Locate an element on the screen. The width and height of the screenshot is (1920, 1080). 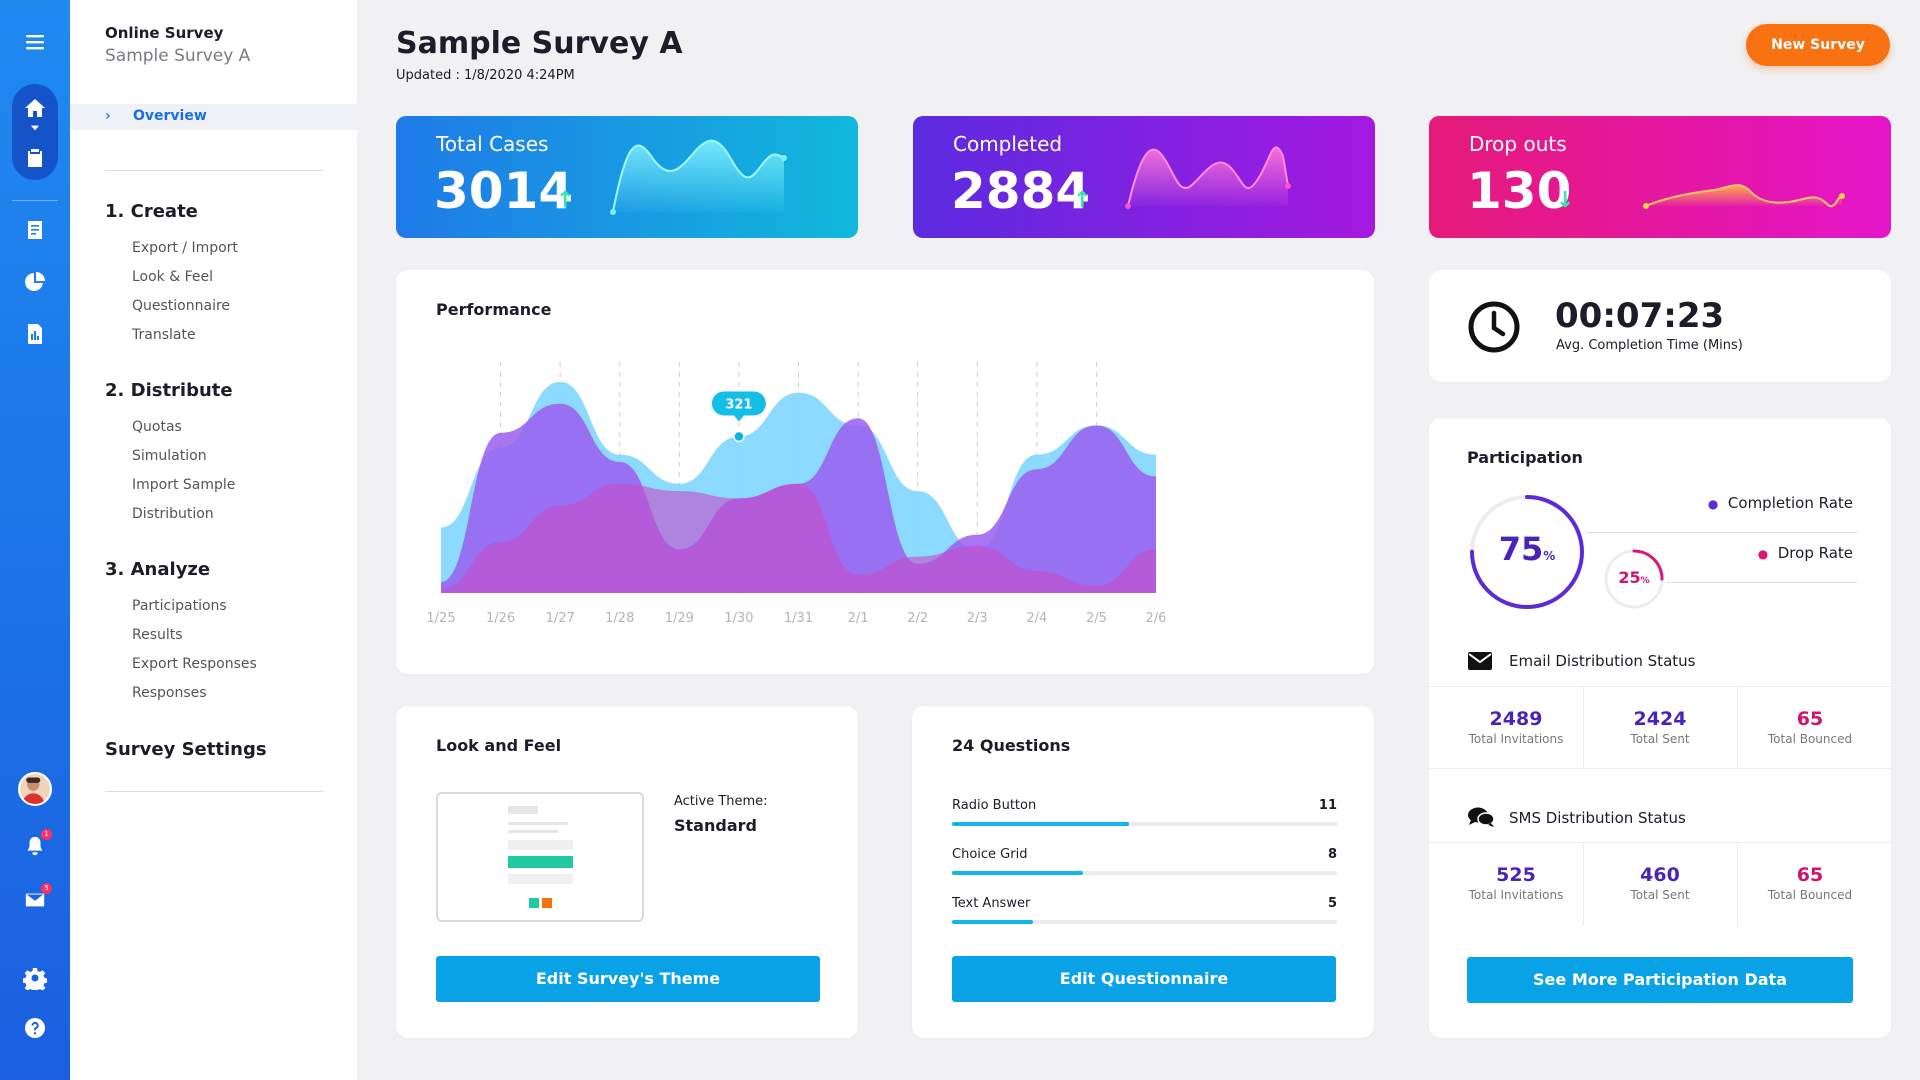
legend-line is located at coordinates (1722, 532).